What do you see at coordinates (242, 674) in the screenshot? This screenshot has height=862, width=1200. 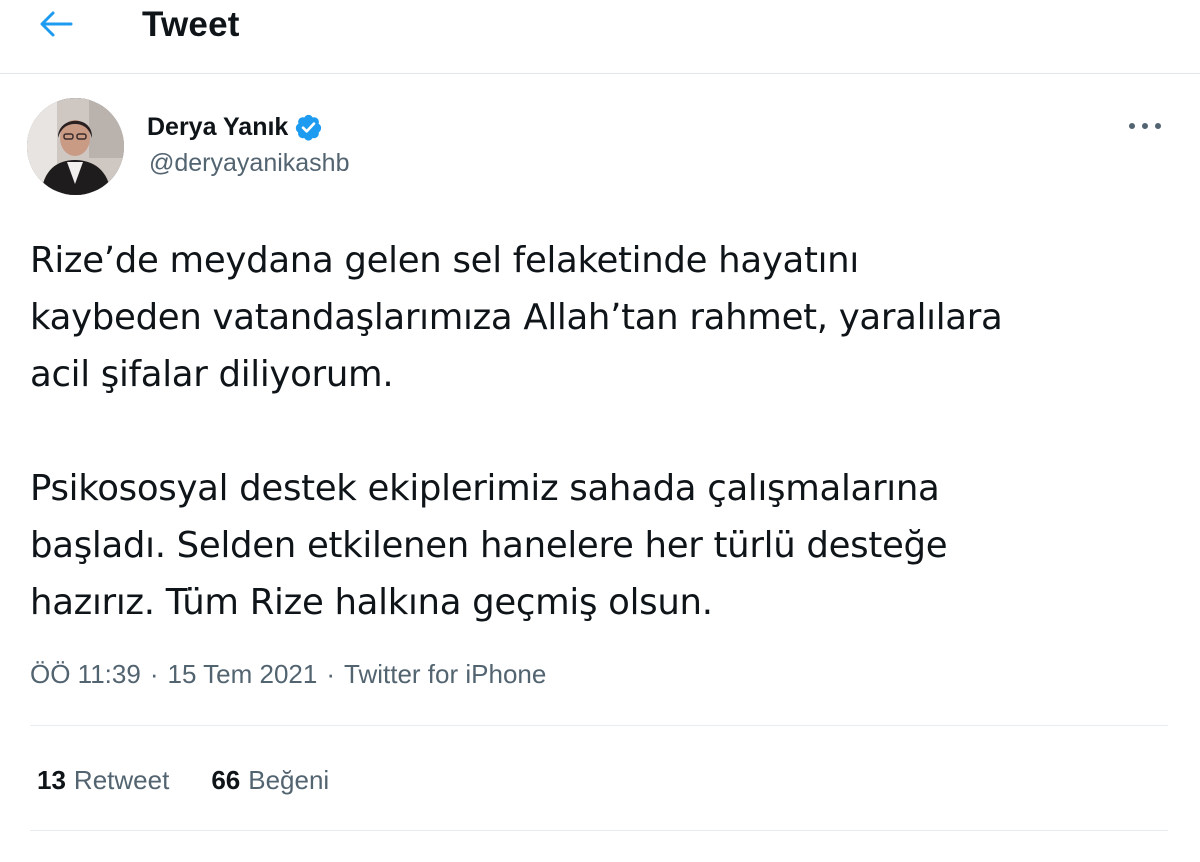 I see `tweet-date: 15 Tem 2021` at bounding box center [242, 674].